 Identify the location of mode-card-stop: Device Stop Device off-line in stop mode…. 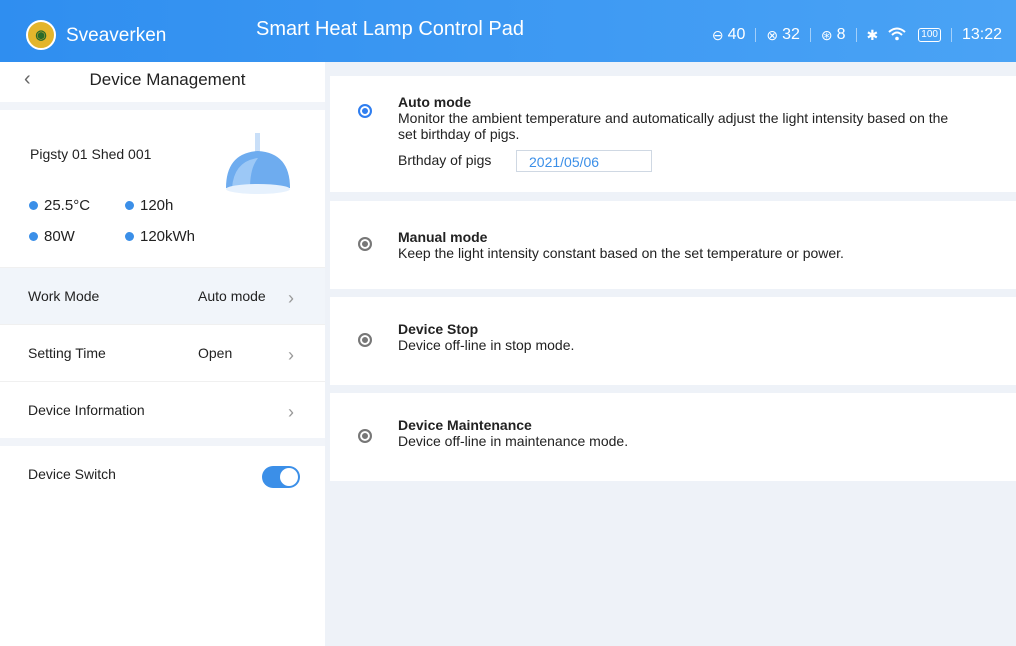
(673, 341).